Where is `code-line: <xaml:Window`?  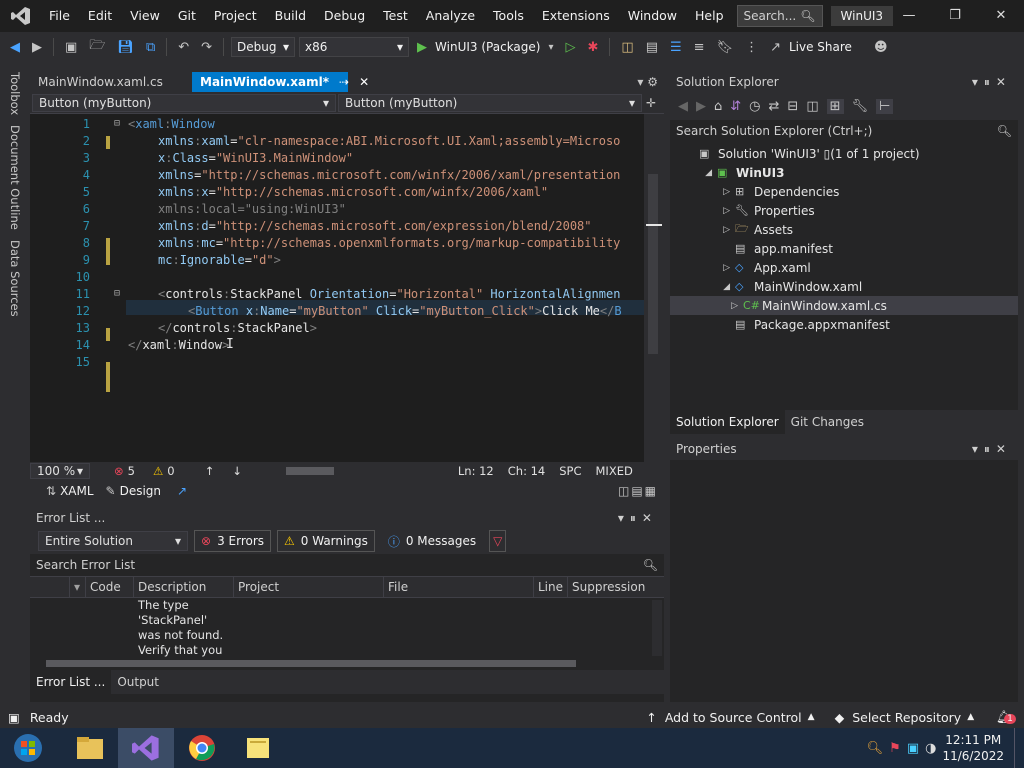
code-line: <xaml:Window is located at coordinates (171, 124).